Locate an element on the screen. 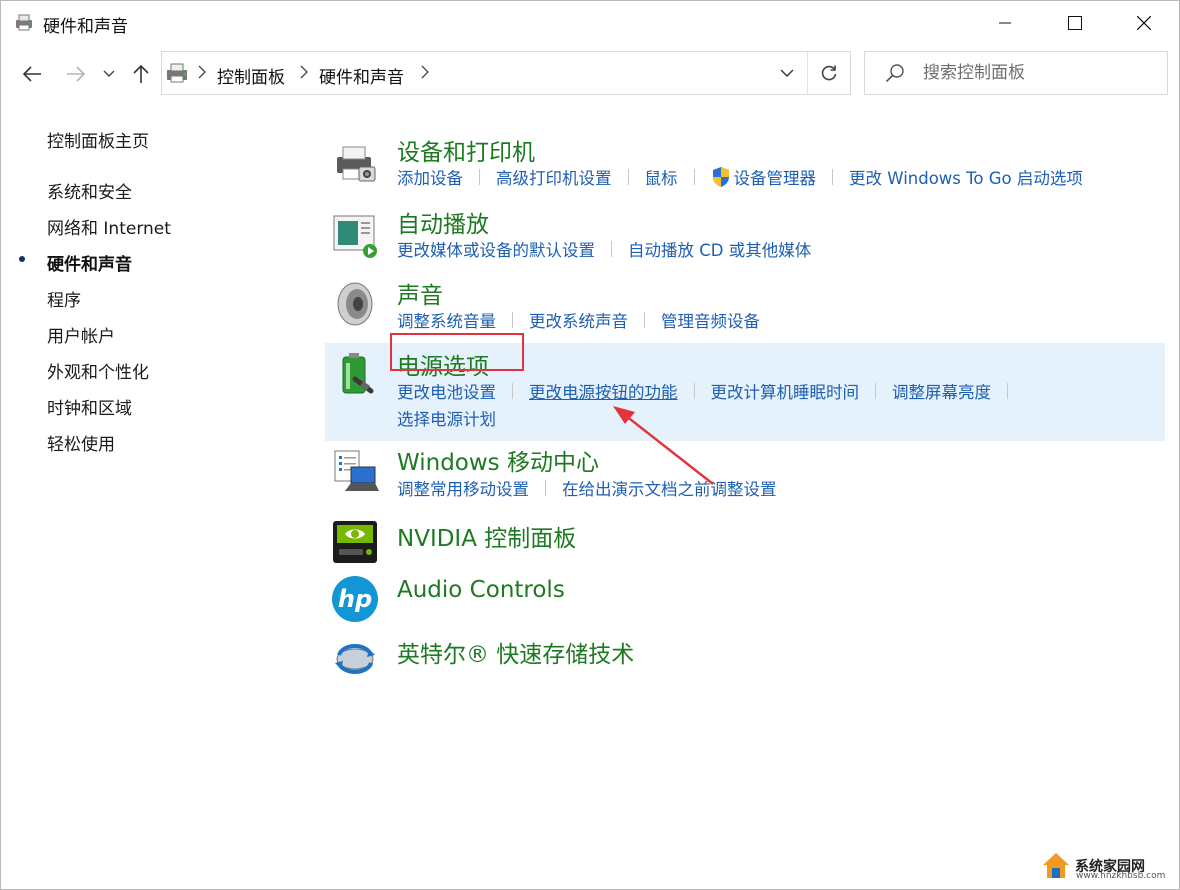 Image resolution: width=1180 pixels, height=890 pixels. sound-links: 调整系统音量 更改系统声音 管理音频设备 is located at coordinates (578, 320).